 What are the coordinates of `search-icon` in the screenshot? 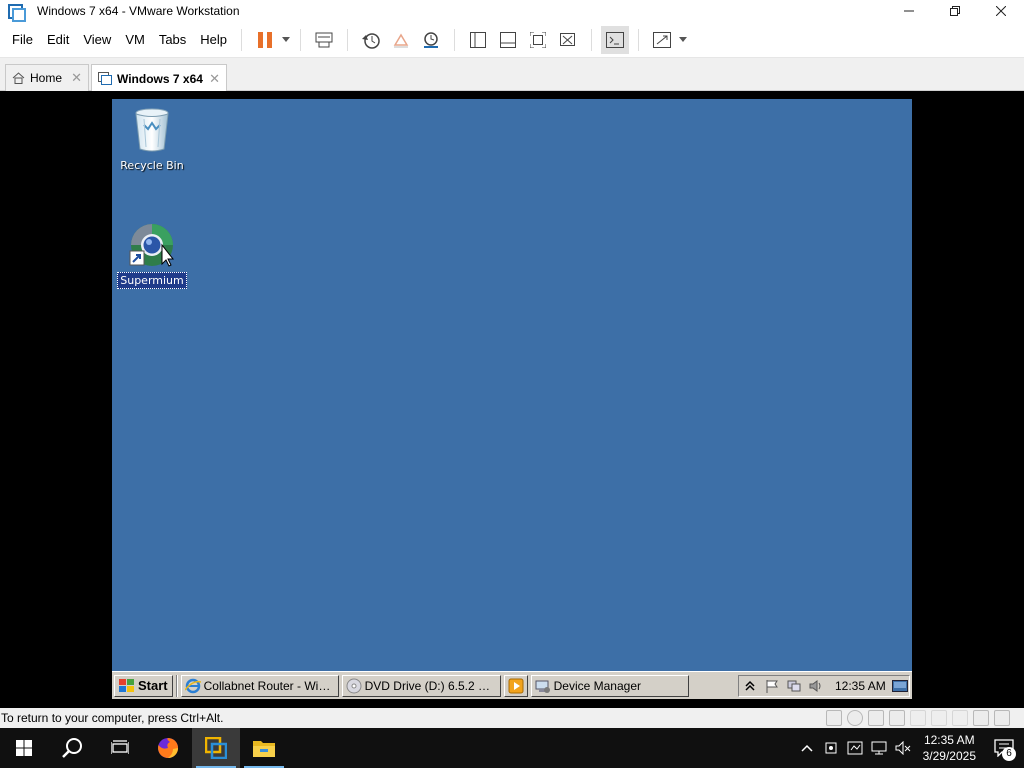 It's located at (72, 748).